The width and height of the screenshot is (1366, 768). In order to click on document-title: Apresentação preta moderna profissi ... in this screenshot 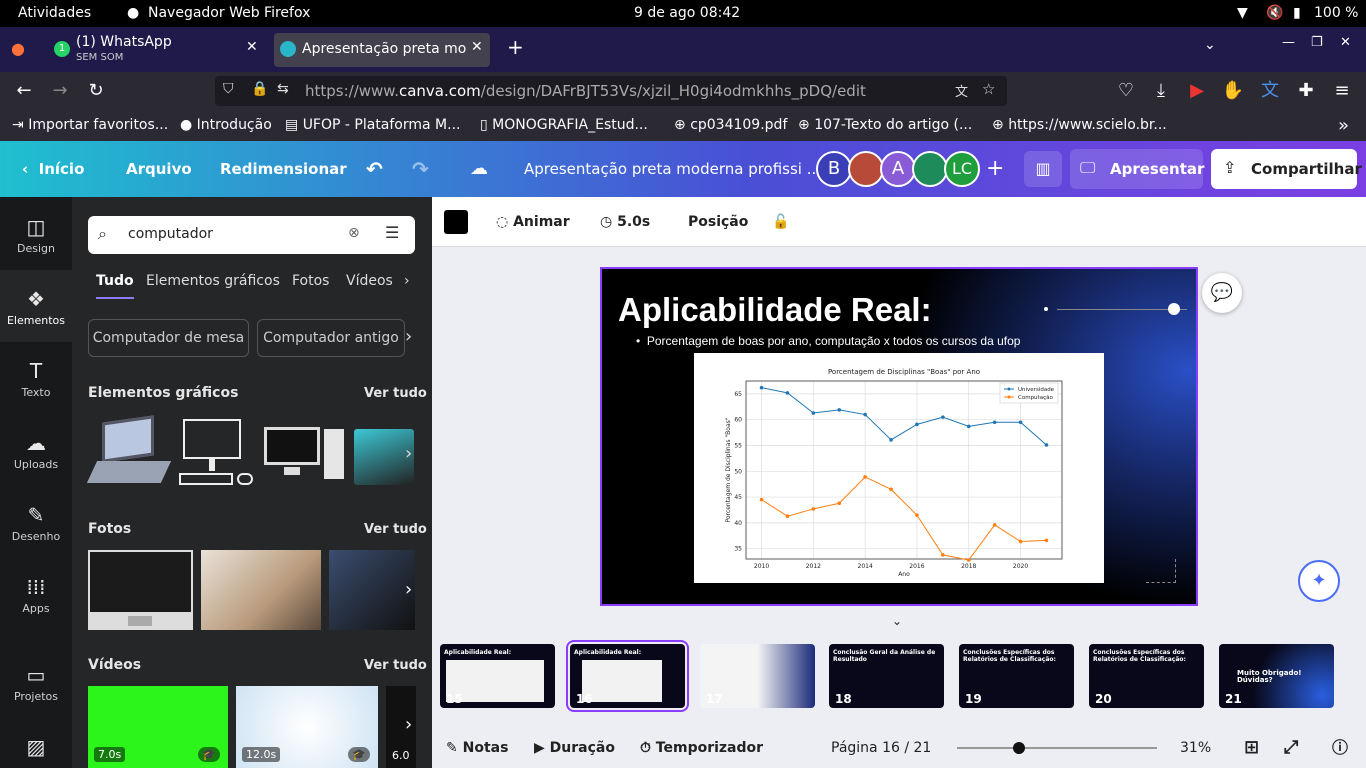, I will do `click(672, 169)`.